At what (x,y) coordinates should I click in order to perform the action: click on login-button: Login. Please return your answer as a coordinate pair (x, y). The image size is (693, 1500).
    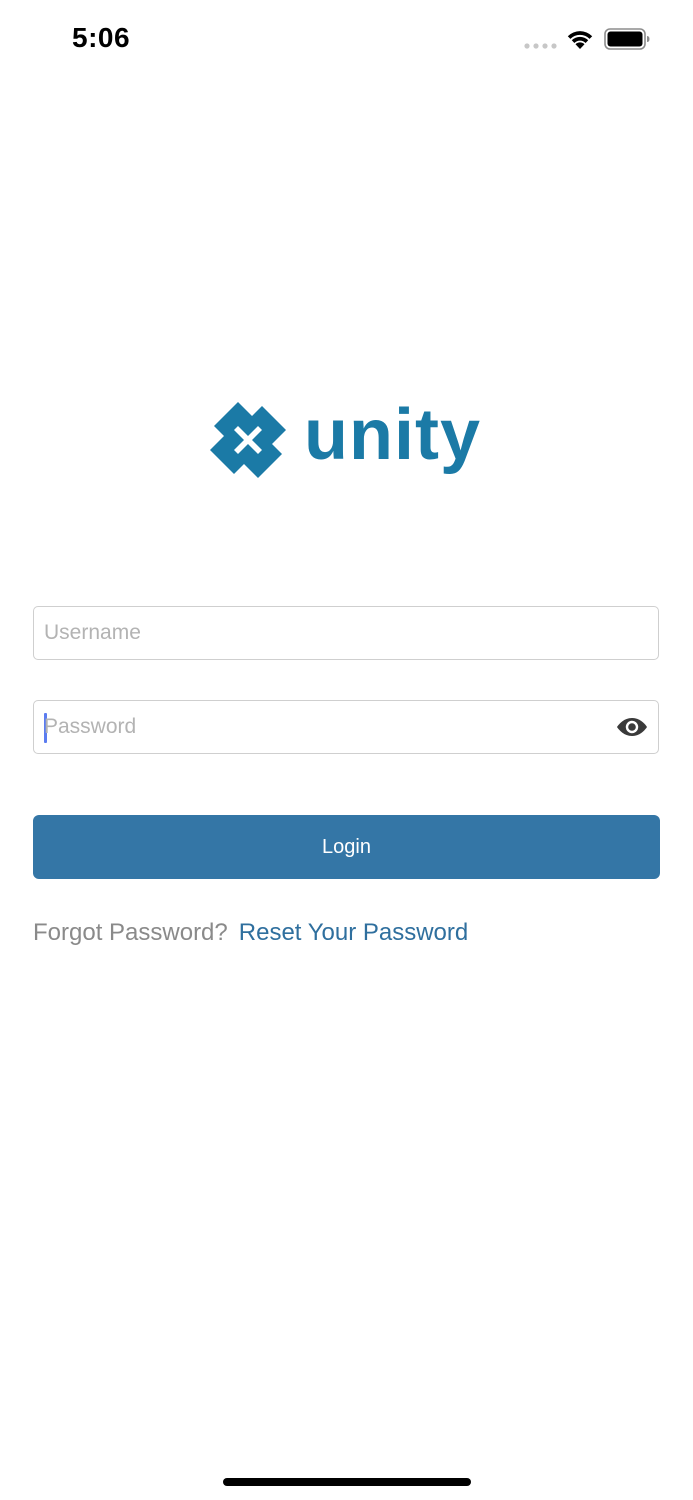
    Looking at the image, I should click on (346, 847).